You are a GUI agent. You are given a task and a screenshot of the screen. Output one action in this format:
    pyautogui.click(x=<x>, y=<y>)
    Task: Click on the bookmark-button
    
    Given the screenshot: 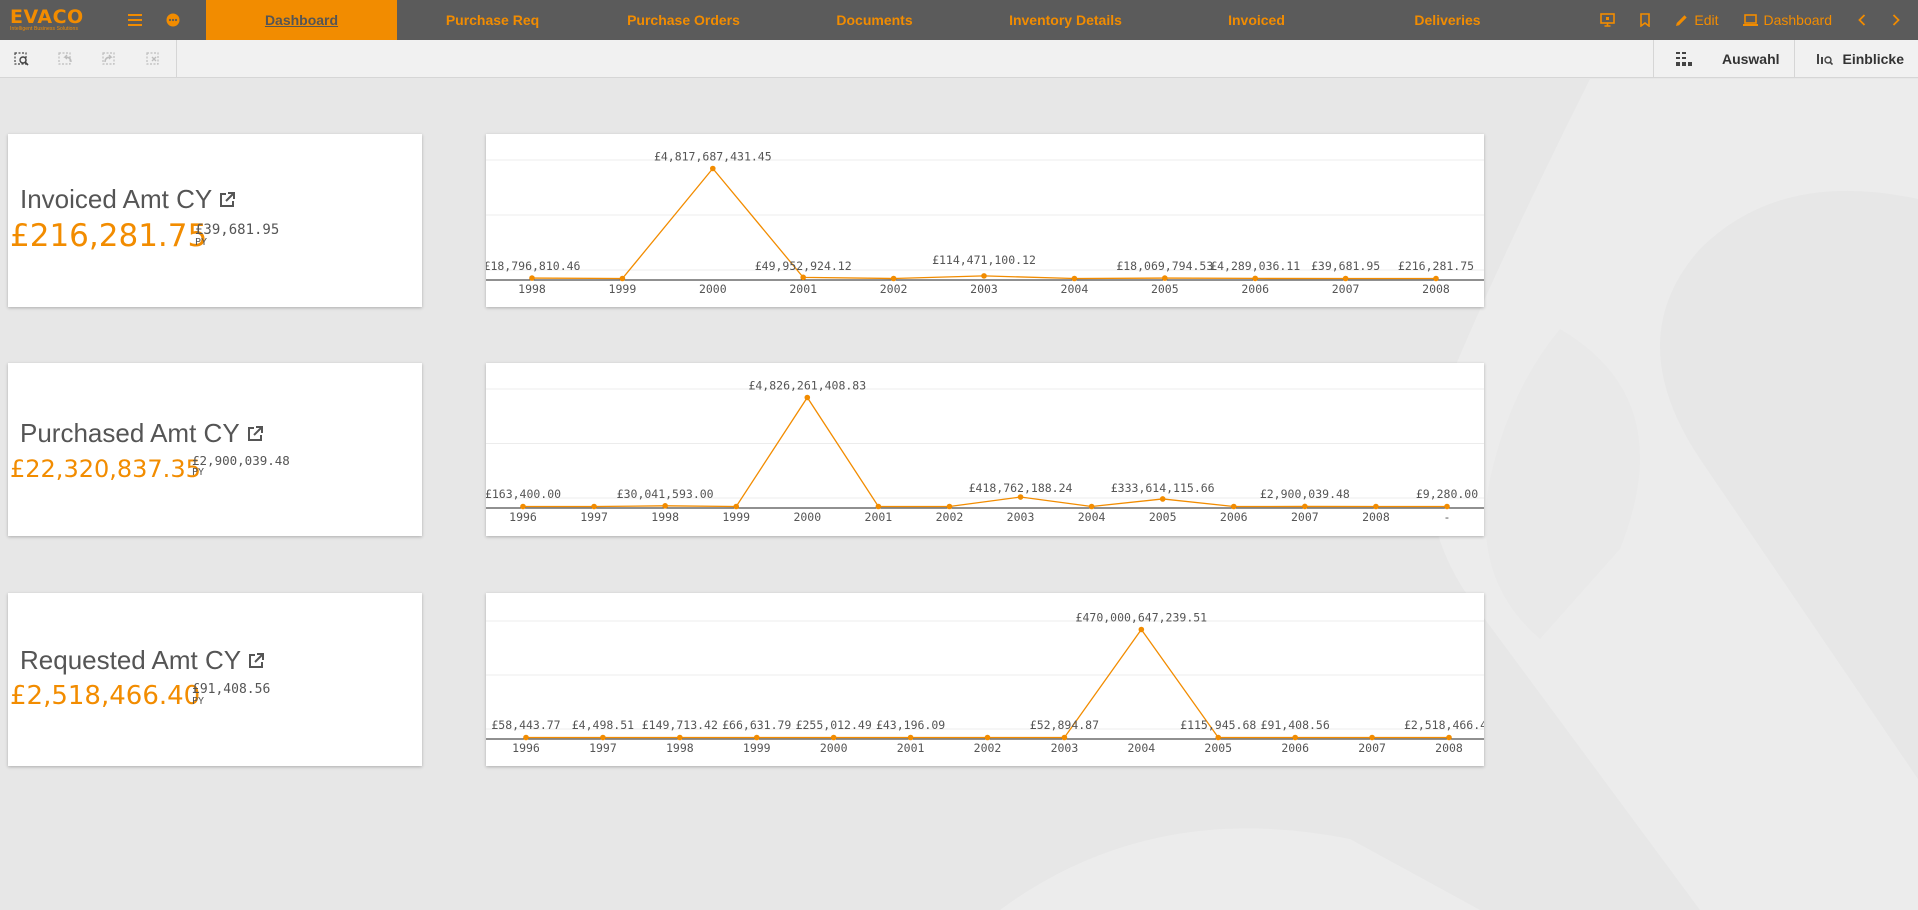 What is the action you would take?
    pyautogui.click(x=1645, y=20)
    